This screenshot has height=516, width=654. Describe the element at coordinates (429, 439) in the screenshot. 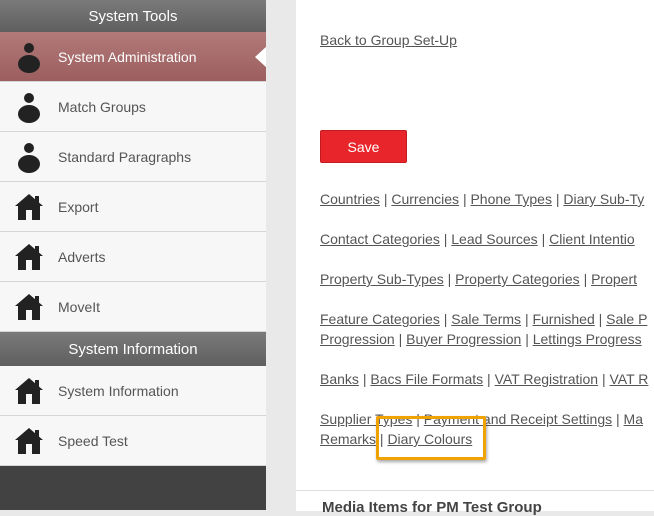

I see `diary-colours-link: Diary Colours` at that location.